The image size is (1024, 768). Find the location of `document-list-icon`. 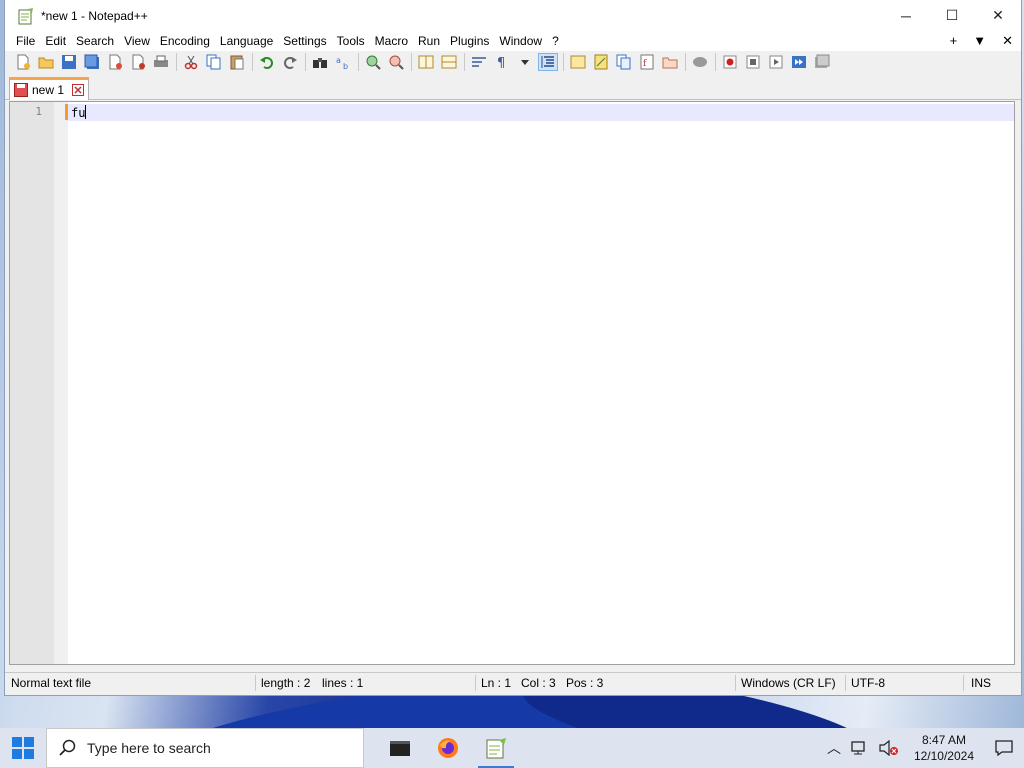

document-list-icon is located at coordinates (623, 62).